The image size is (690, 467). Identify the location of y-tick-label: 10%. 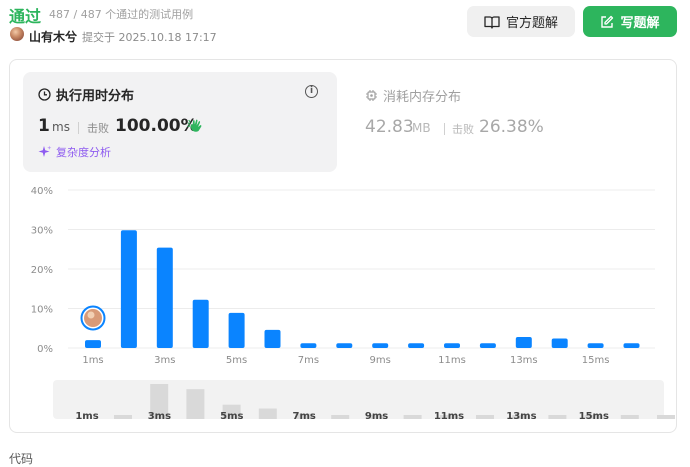
(42, 310).